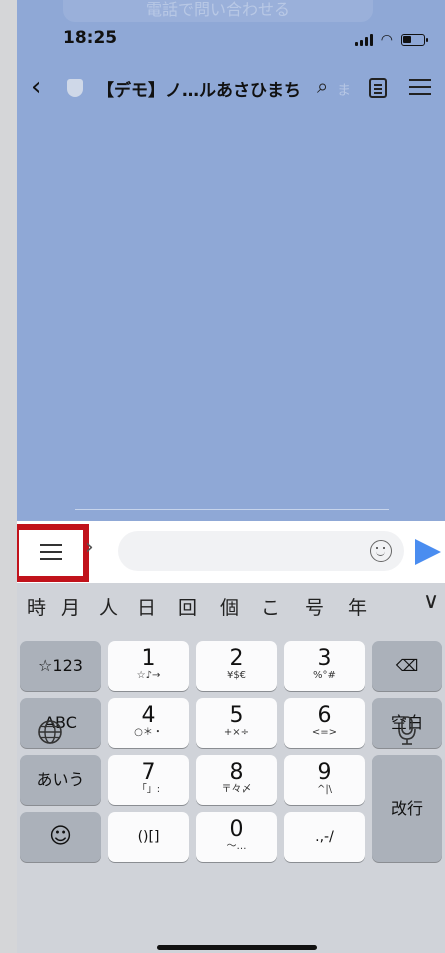 The height and width of the screenshot is (953, 445). Describe the element at coordinates (407, 666) in the screenshot. I see `delete-key: ⌫` at that location.